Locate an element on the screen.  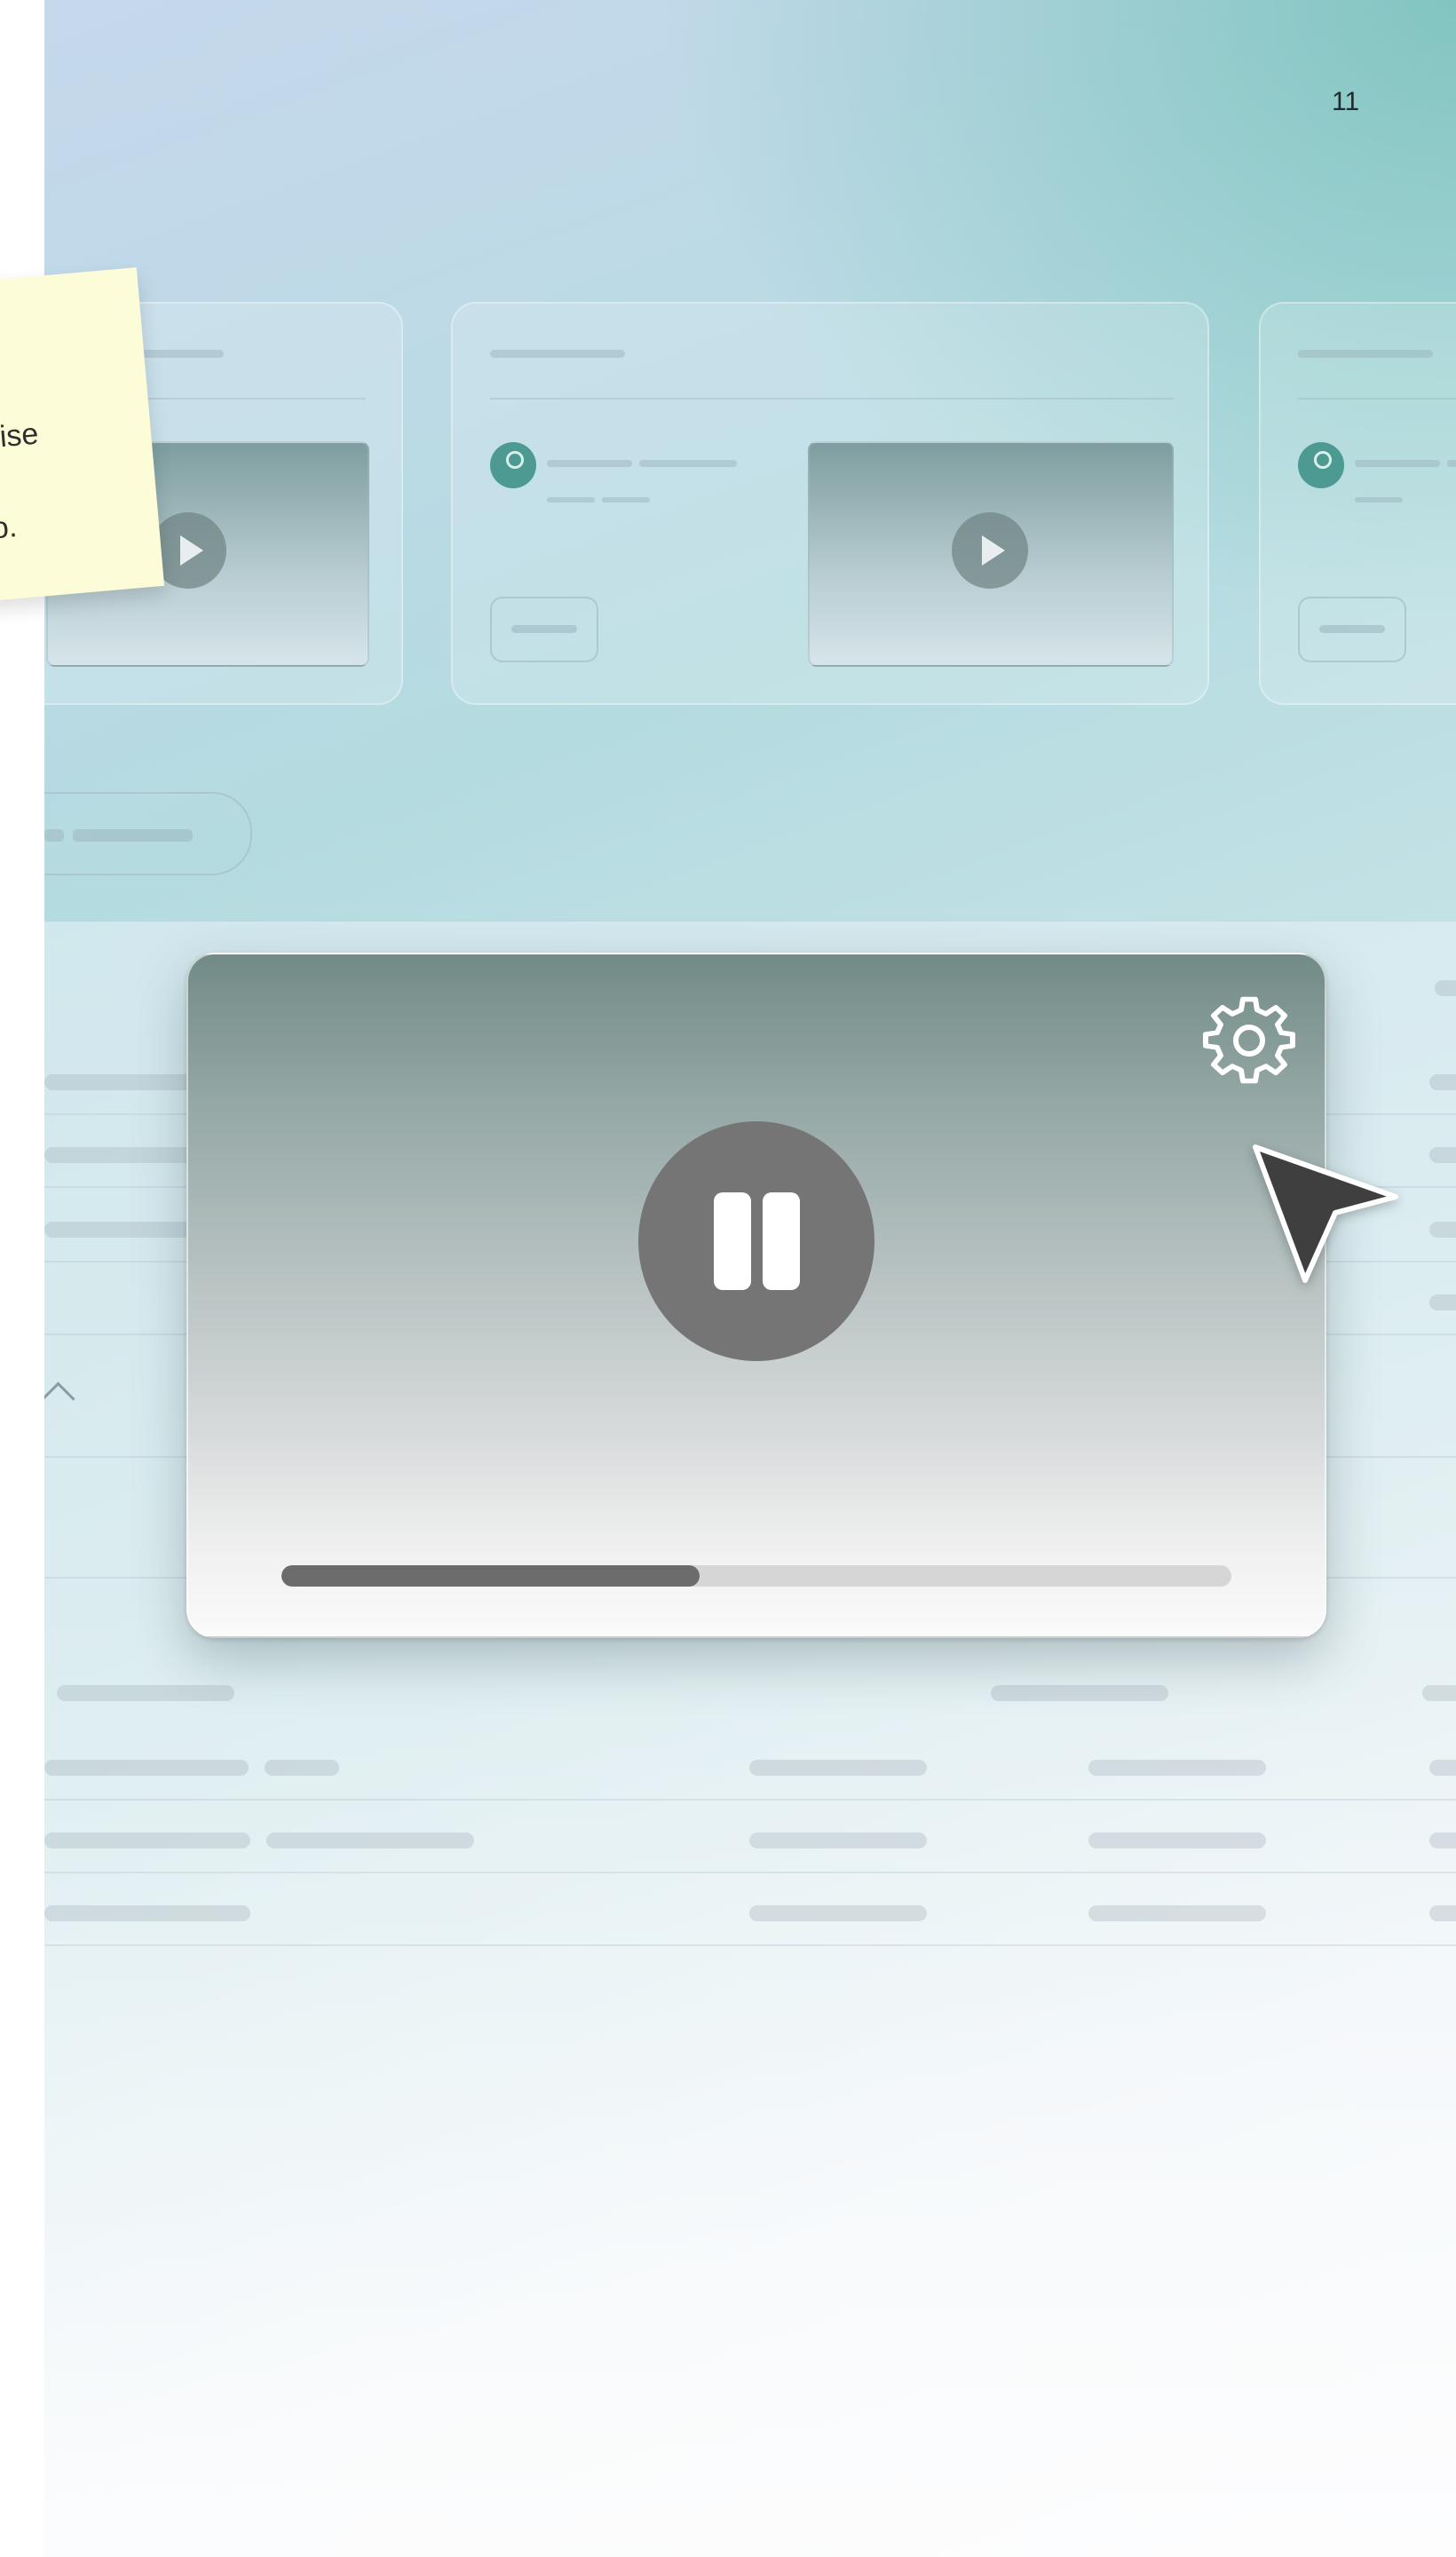
page-number: 11 is located at coordinates (1346, 101).